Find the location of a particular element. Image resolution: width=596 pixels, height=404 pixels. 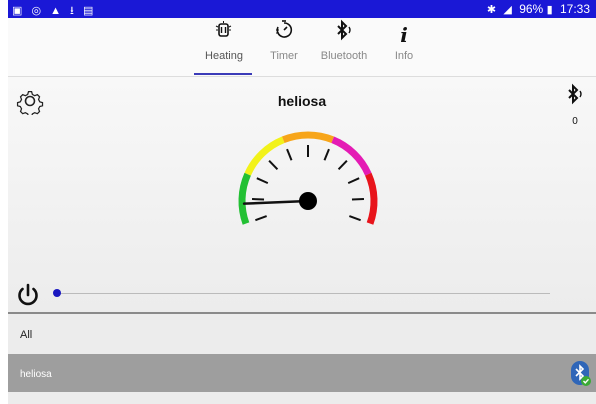

bluetooth-icon is located at coordinates (344, 33).